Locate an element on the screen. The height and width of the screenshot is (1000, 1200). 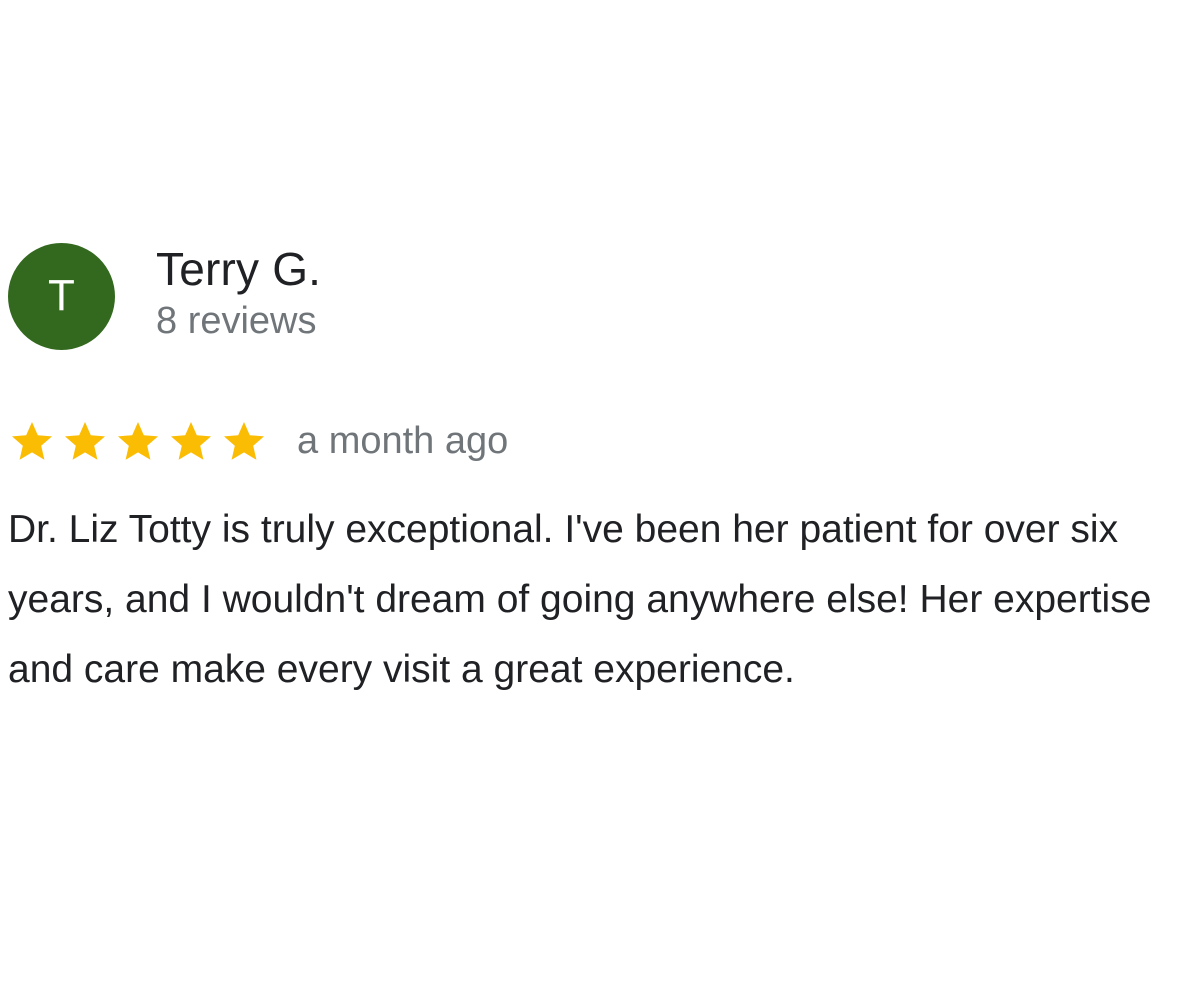
star-rating is located at coordinates (140, 441).